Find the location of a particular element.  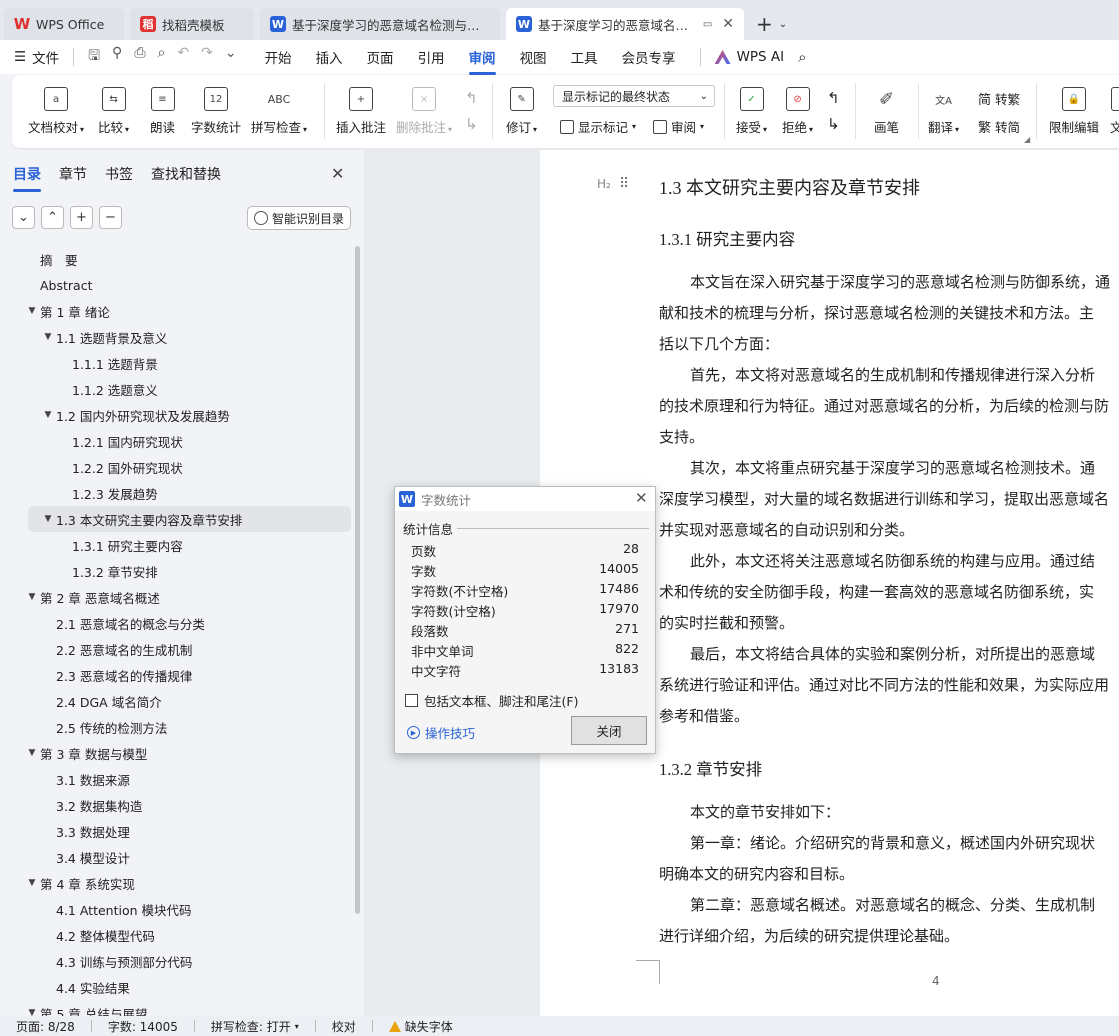

accept-button: ✓ 接受 ▾ is located at coordinates (751, 111).